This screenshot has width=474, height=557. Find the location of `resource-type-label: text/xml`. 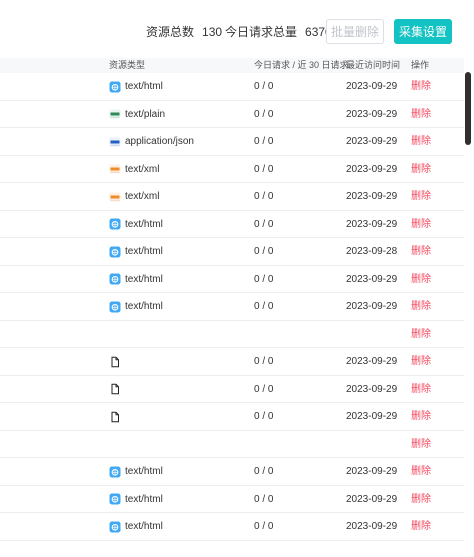

resource-type-label: text/xml is located at coordinates (142, 169).